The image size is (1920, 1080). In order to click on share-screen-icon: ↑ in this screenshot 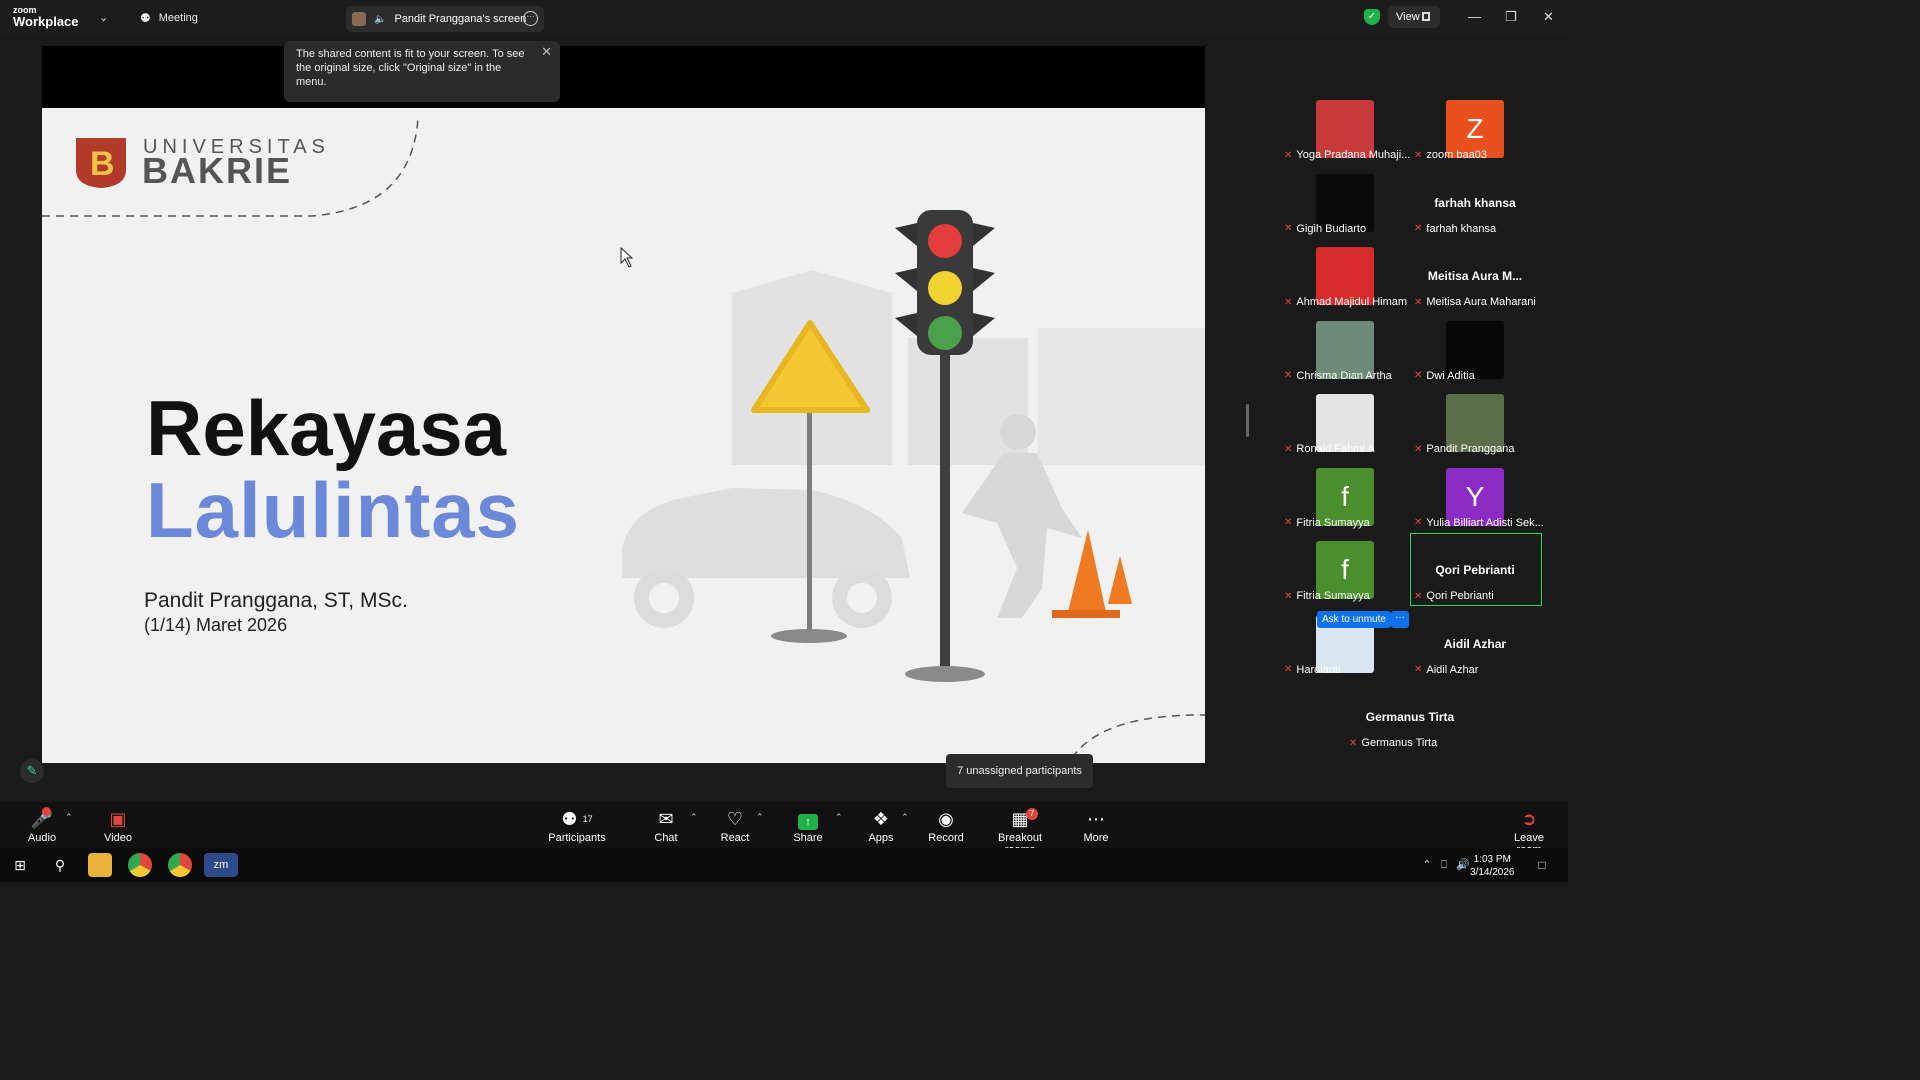, I will do `click(808, 819)`.